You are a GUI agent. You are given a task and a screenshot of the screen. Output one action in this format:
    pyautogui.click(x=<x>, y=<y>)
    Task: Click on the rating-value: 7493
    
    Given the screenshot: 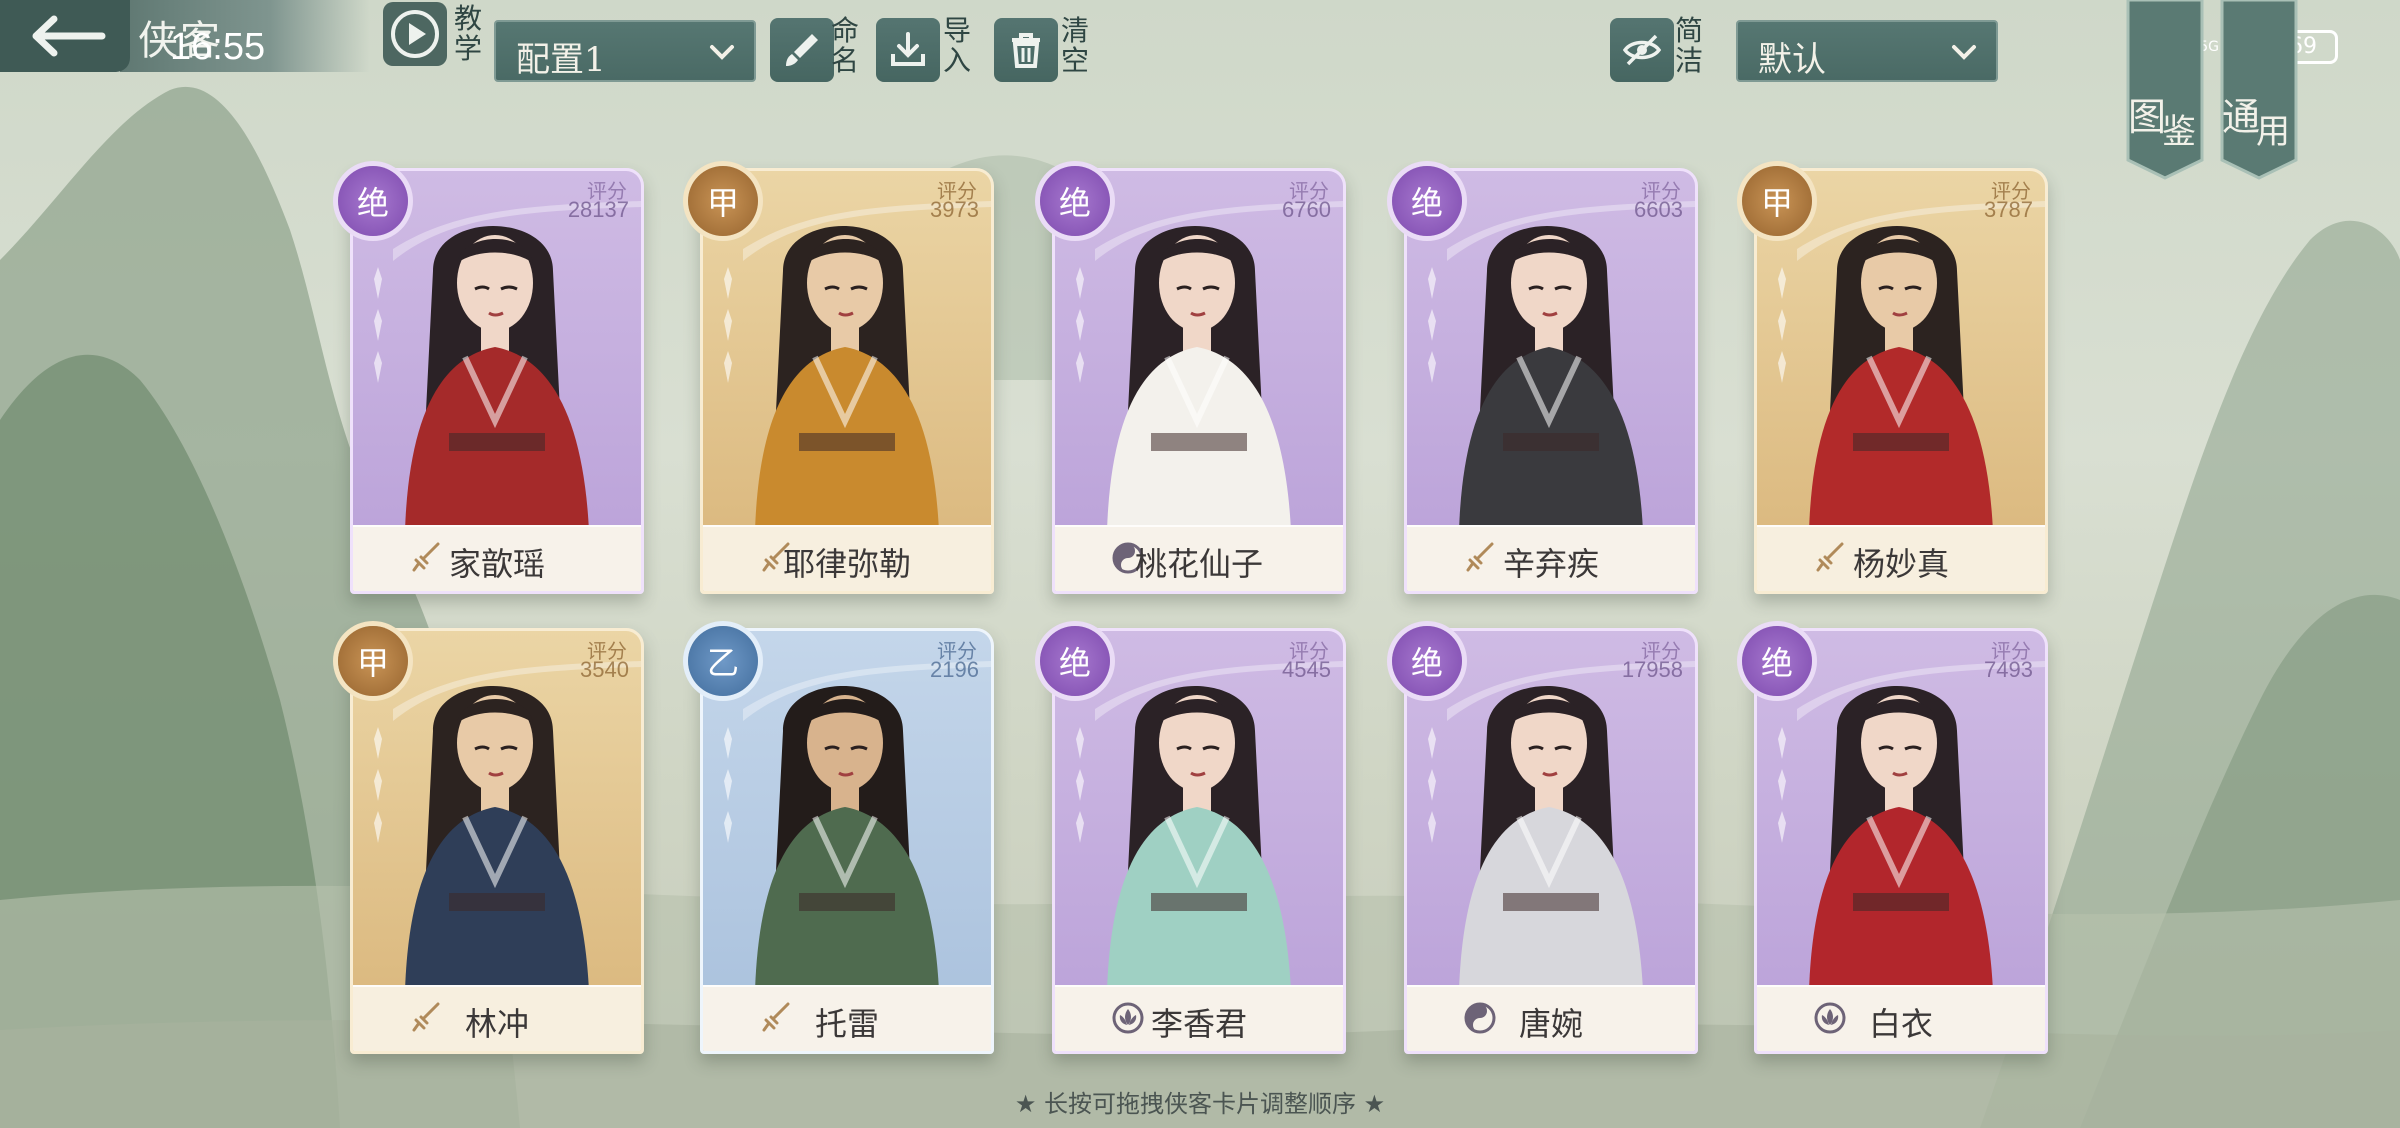 What is the action you would take?
    pyautogui.click(x=2008, y=669)
    